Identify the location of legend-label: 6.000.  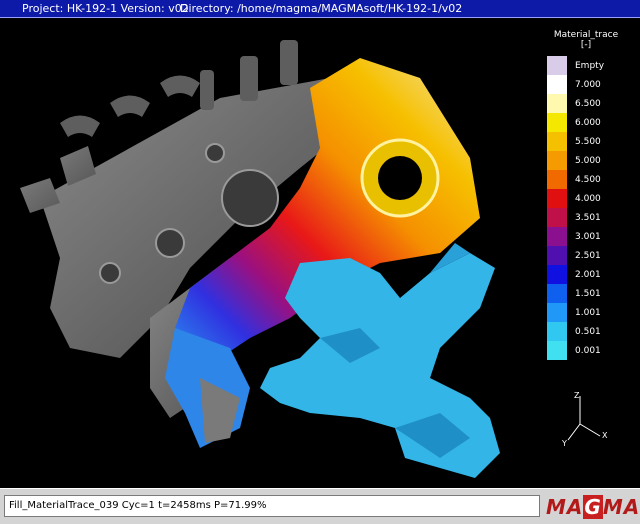
(588, 122).